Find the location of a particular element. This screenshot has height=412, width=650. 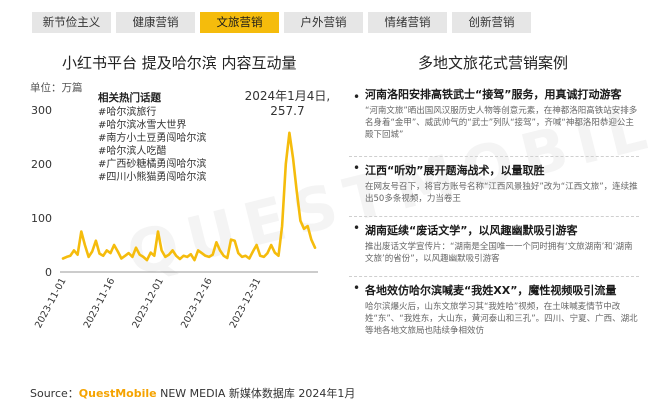

legend-item: #哈尔滨冰雪大世界 is located at coordinates (142, 124).